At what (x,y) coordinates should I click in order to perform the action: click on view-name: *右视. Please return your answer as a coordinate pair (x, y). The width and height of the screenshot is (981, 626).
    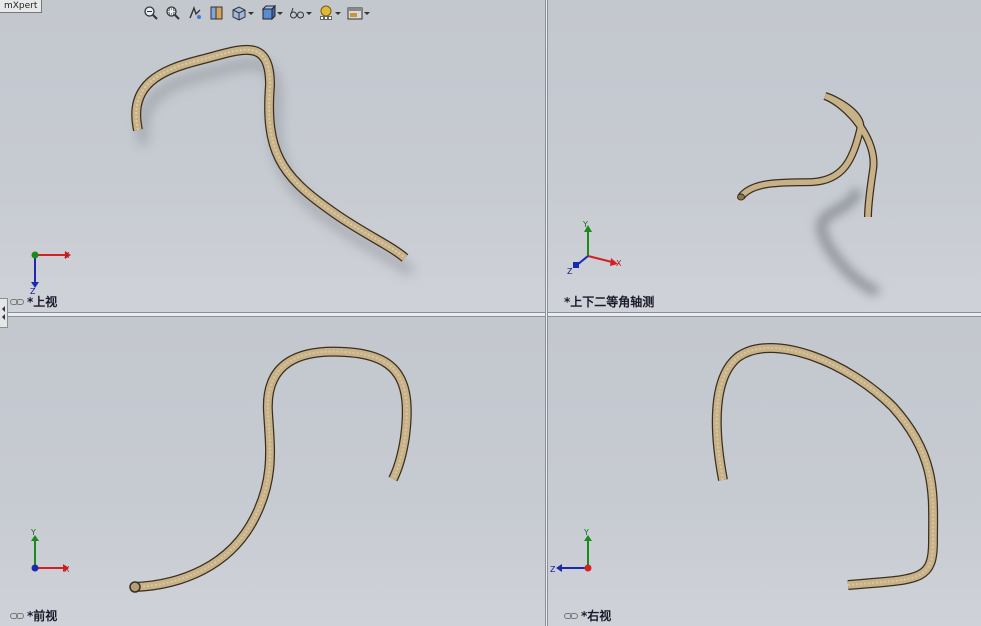
    Looking at the image, I should click on (596, 616).